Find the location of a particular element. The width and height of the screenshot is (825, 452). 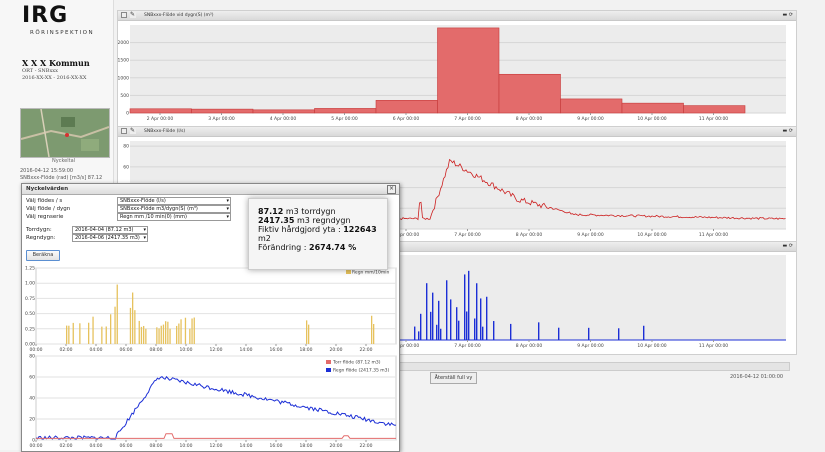

y-tick-label: 0 is located at coordinates (33, 441).